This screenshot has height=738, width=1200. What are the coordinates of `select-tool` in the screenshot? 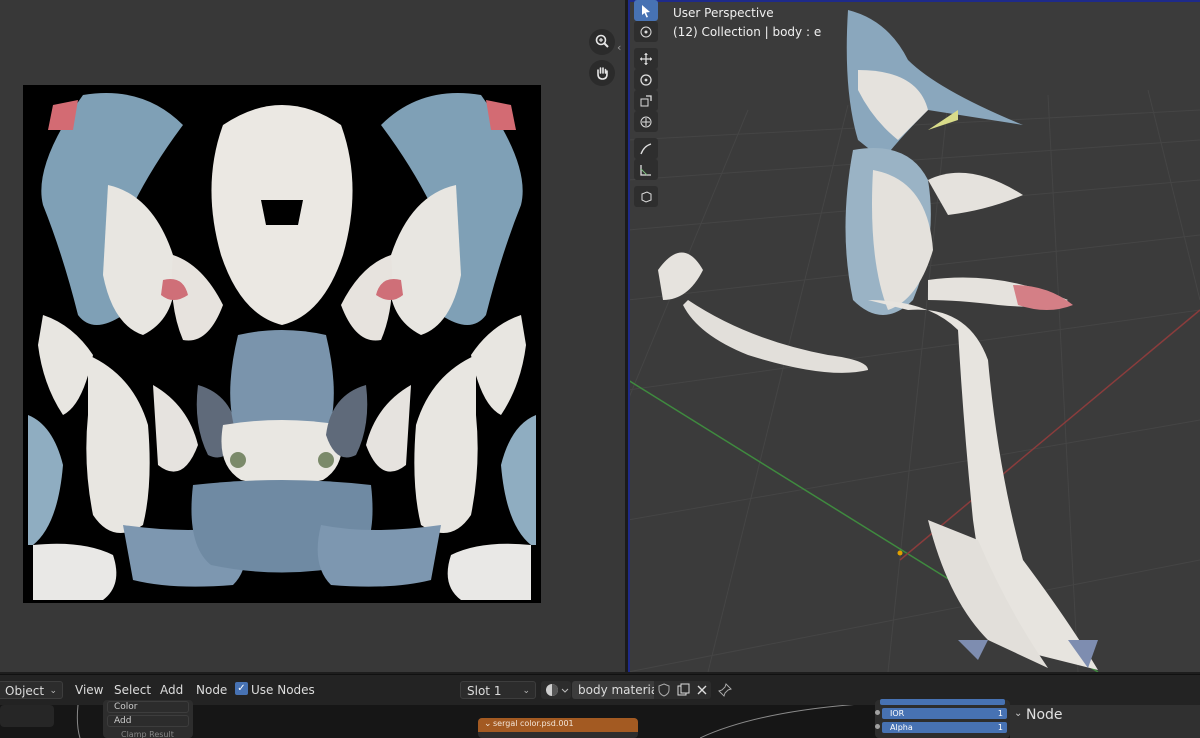 It's located at (646, 10).